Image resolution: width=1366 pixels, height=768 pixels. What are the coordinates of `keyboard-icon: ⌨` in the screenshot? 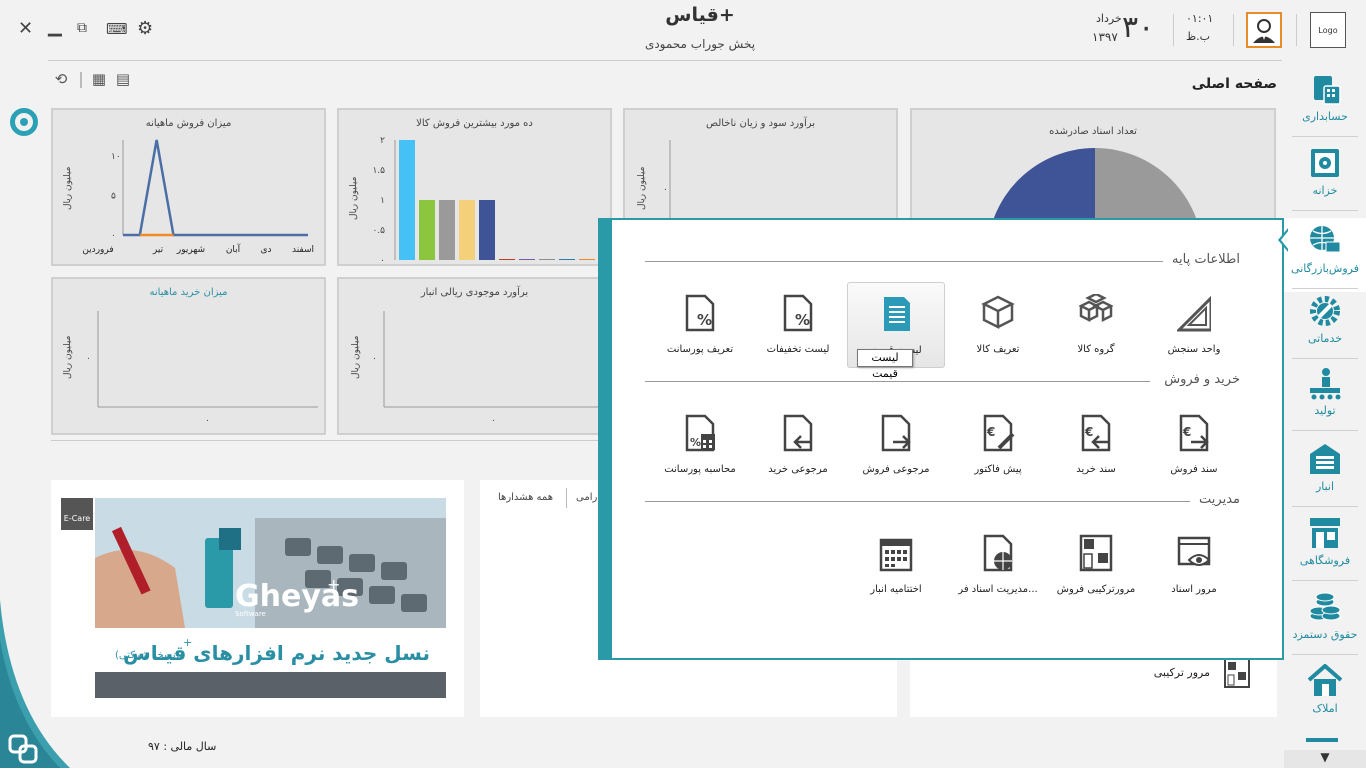 It's located at (117, 29).